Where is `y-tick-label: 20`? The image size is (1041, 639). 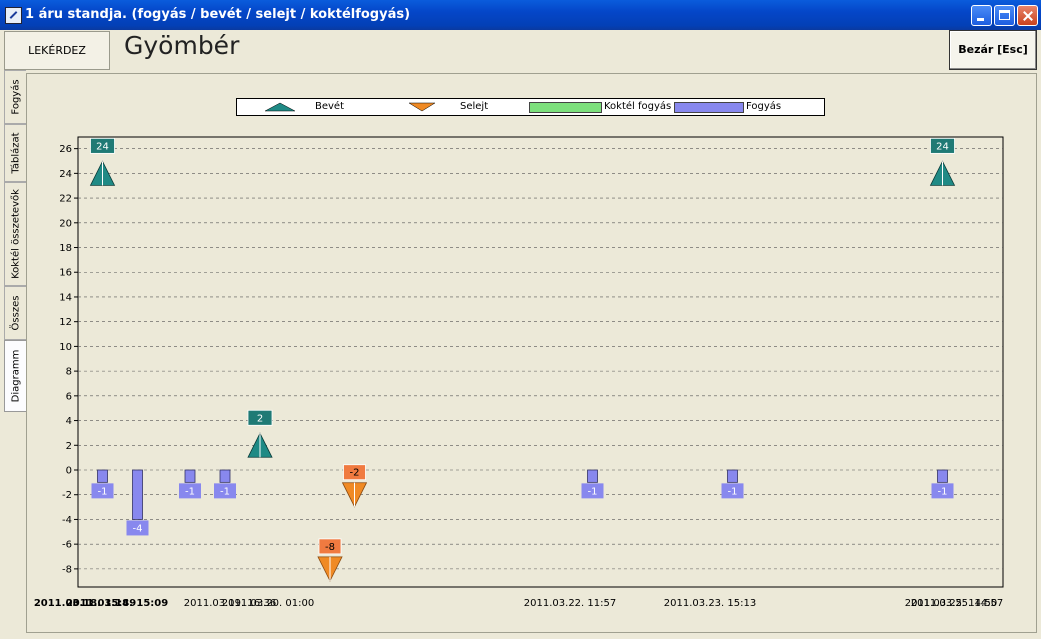 y-tick-label: 20 is located at coordinates (65, 223).